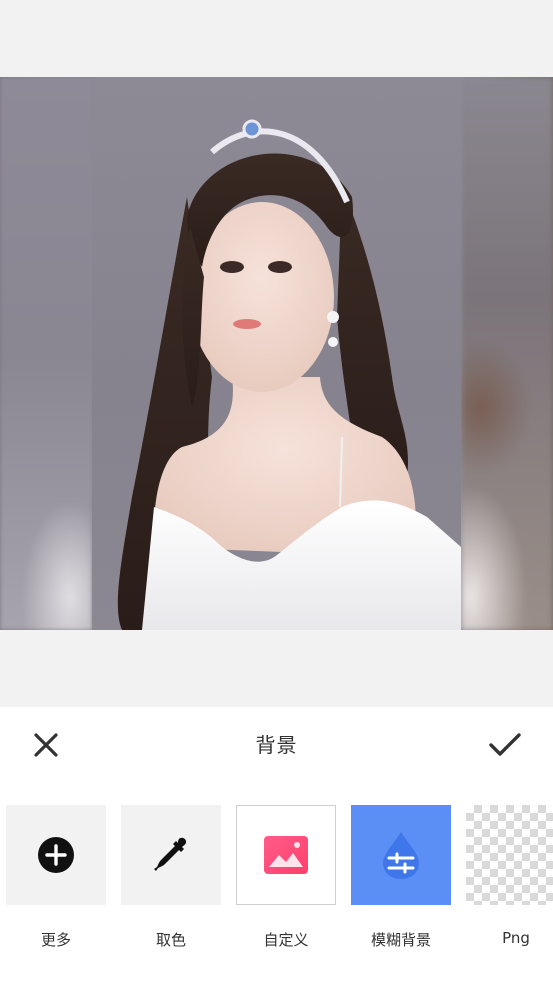 Image resolution: width=553 pixels, height=983 pixels. What do you see at coordinates (55, 940) in the screenshot?
I see `option-label: 更多` at bounding box center [55, 940].